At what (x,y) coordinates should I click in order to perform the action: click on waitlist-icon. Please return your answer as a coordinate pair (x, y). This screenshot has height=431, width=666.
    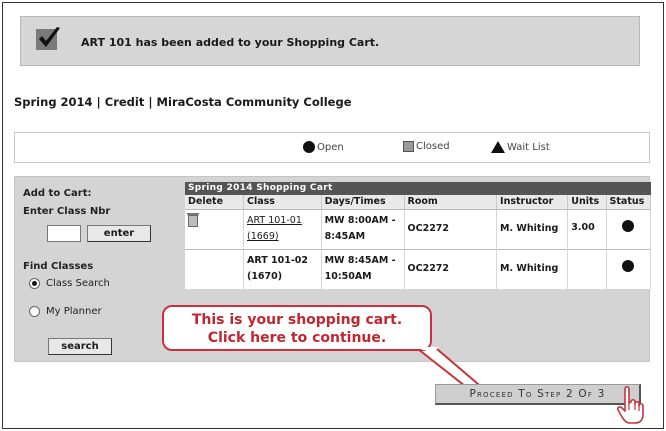
    Looking at the image, I should click on (498, 147).